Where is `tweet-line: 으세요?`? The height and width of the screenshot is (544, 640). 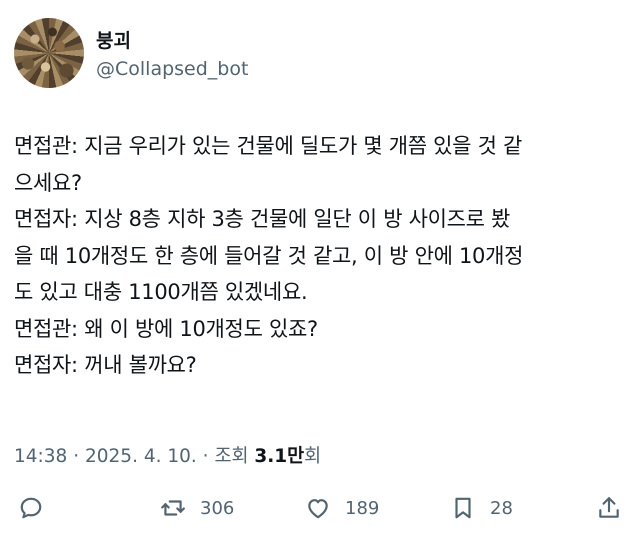
tweet-line: 으세요? is located at coordinates (48, 182).